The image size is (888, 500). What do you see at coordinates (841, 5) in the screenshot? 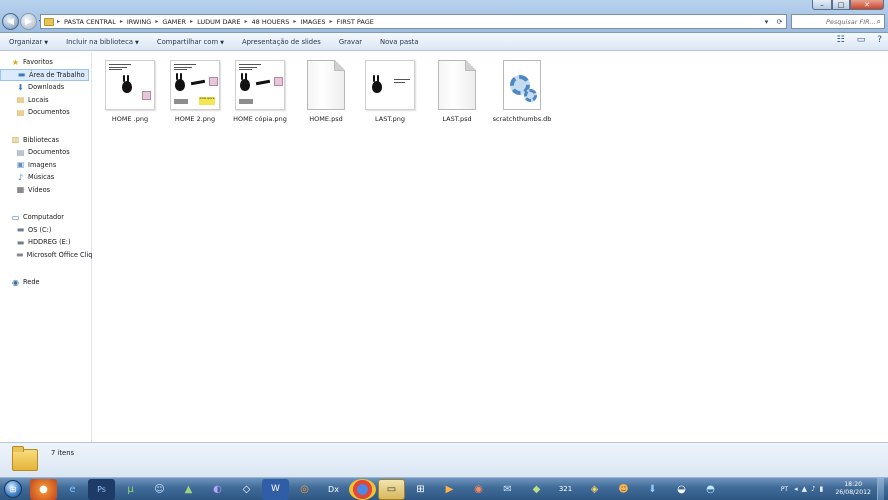
I see `maximize-button: □` at bounding box center [841, 5].